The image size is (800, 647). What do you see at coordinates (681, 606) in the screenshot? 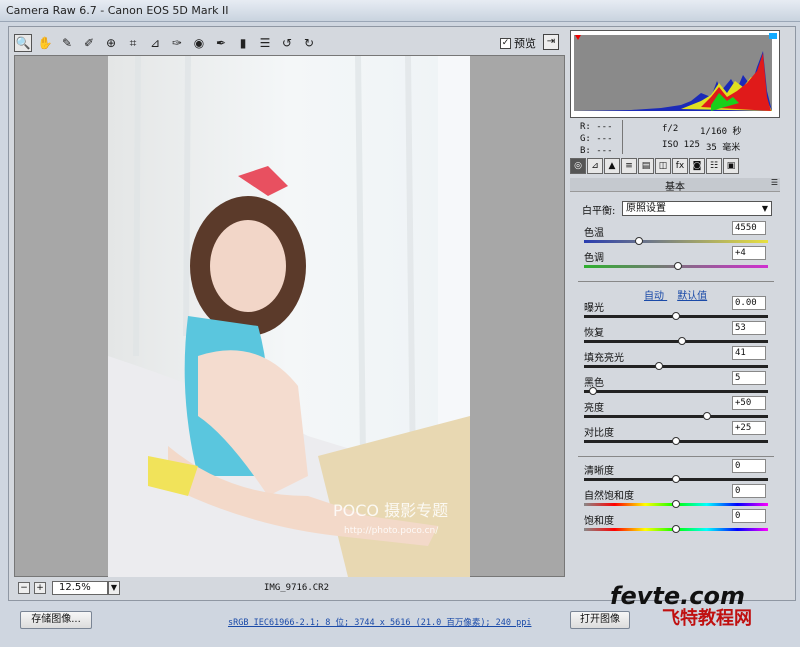
I see `site-watermark: fevte.com 飞特教程网` at bounding box center [681, 606].